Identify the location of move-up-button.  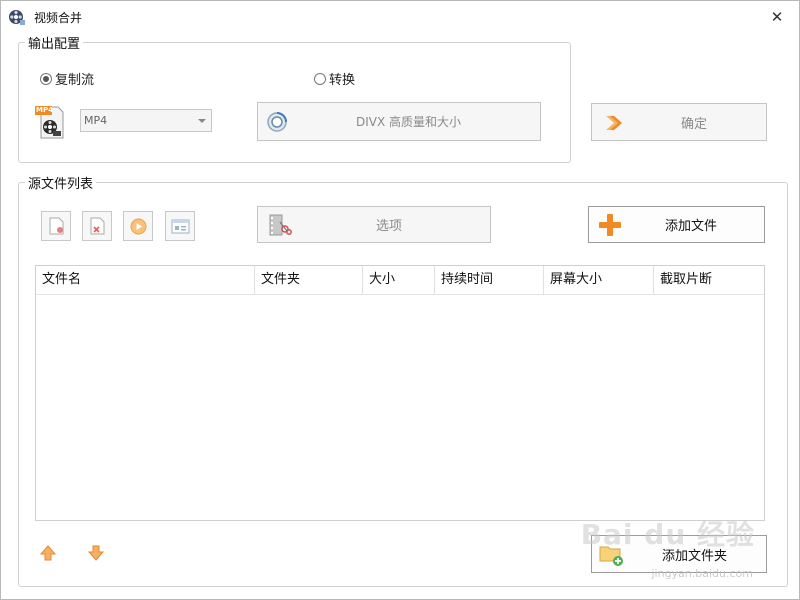
(49, 554).